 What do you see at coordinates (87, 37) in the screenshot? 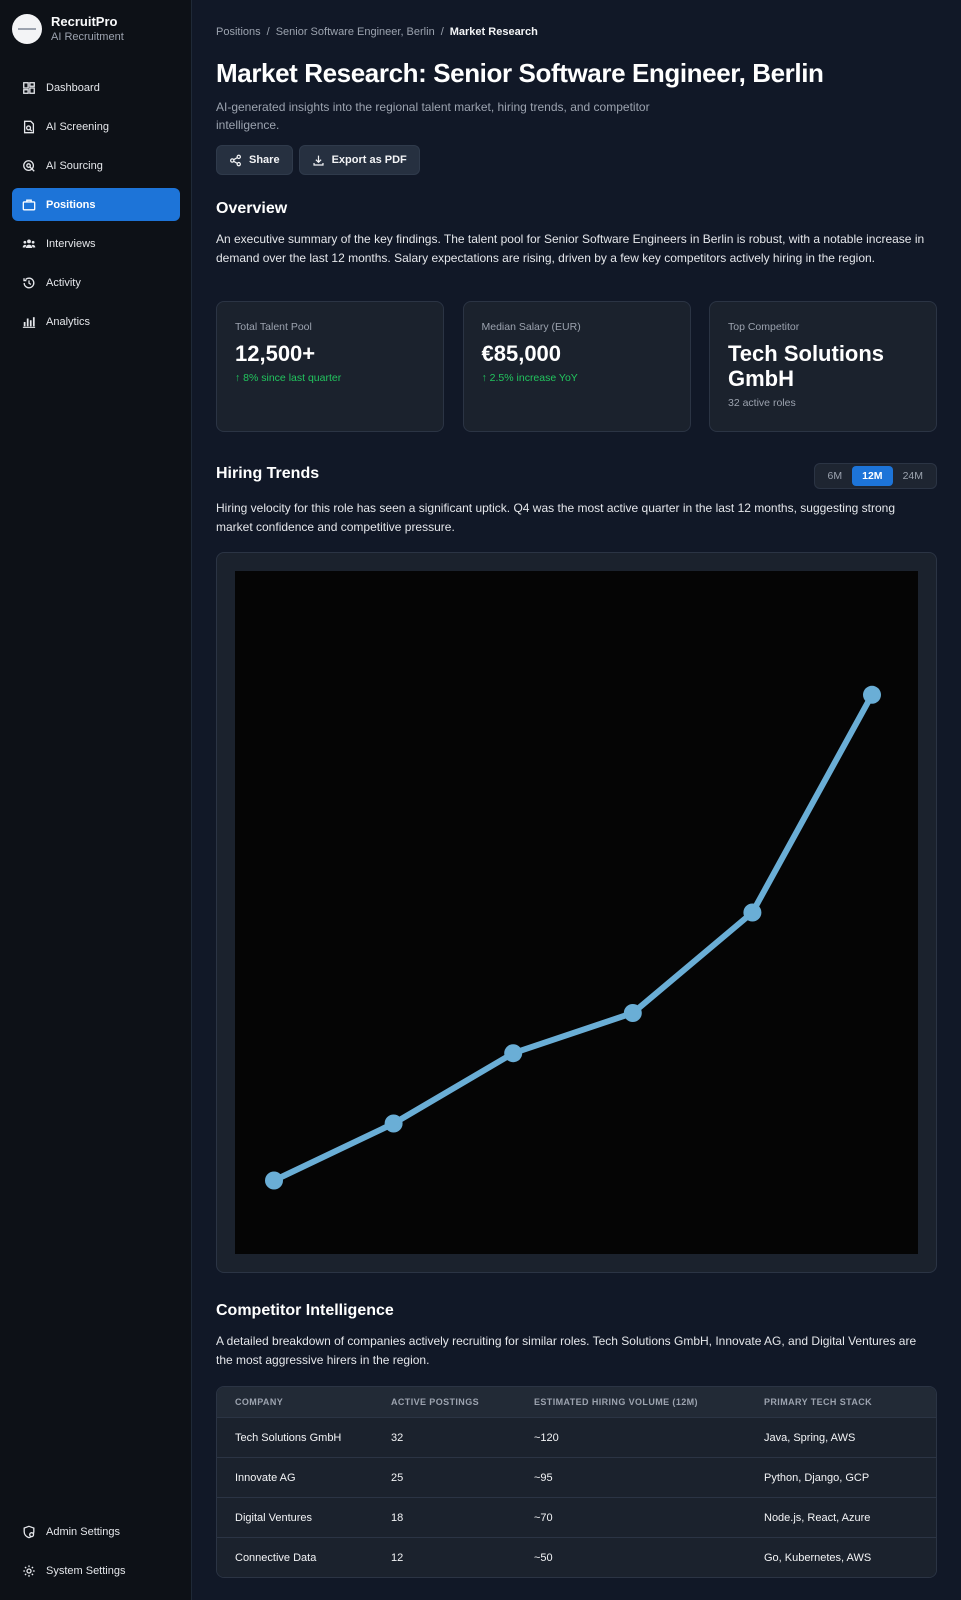
I see `brand-subtitle: AI Recruitment` at bounding box center [87, 37].